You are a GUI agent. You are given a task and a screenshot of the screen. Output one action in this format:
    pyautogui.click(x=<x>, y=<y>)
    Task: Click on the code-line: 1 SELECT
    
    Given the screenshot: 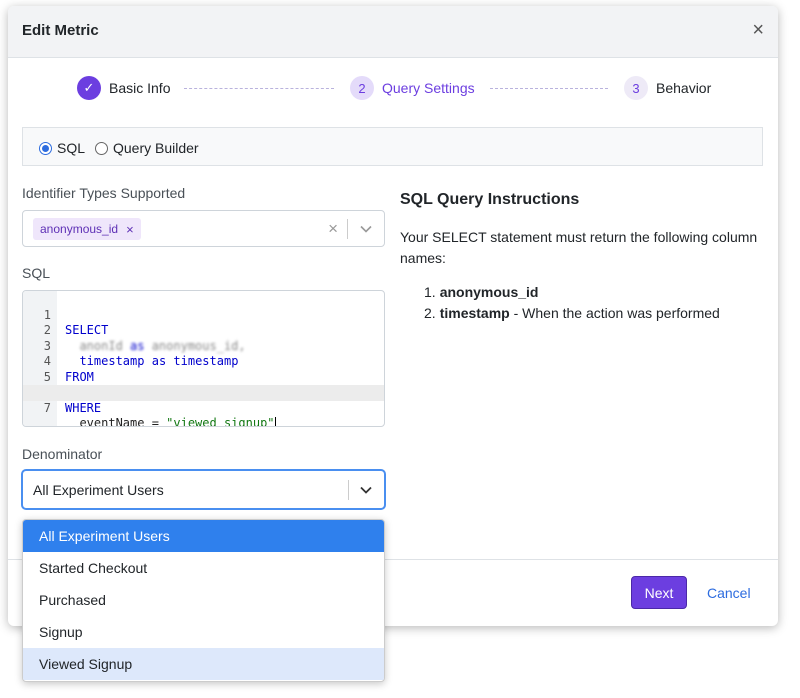 What is the action you would take?
    pyautogui.click(x=203, y=315)
    